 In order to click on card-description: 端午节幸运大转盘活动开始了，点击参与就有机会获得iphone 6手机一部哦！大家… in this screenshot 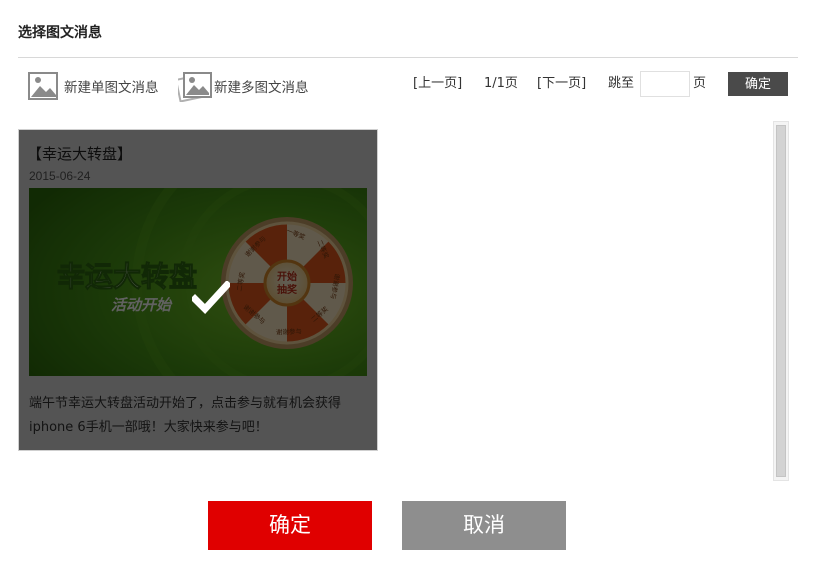, I will do `click(185, 415)`.